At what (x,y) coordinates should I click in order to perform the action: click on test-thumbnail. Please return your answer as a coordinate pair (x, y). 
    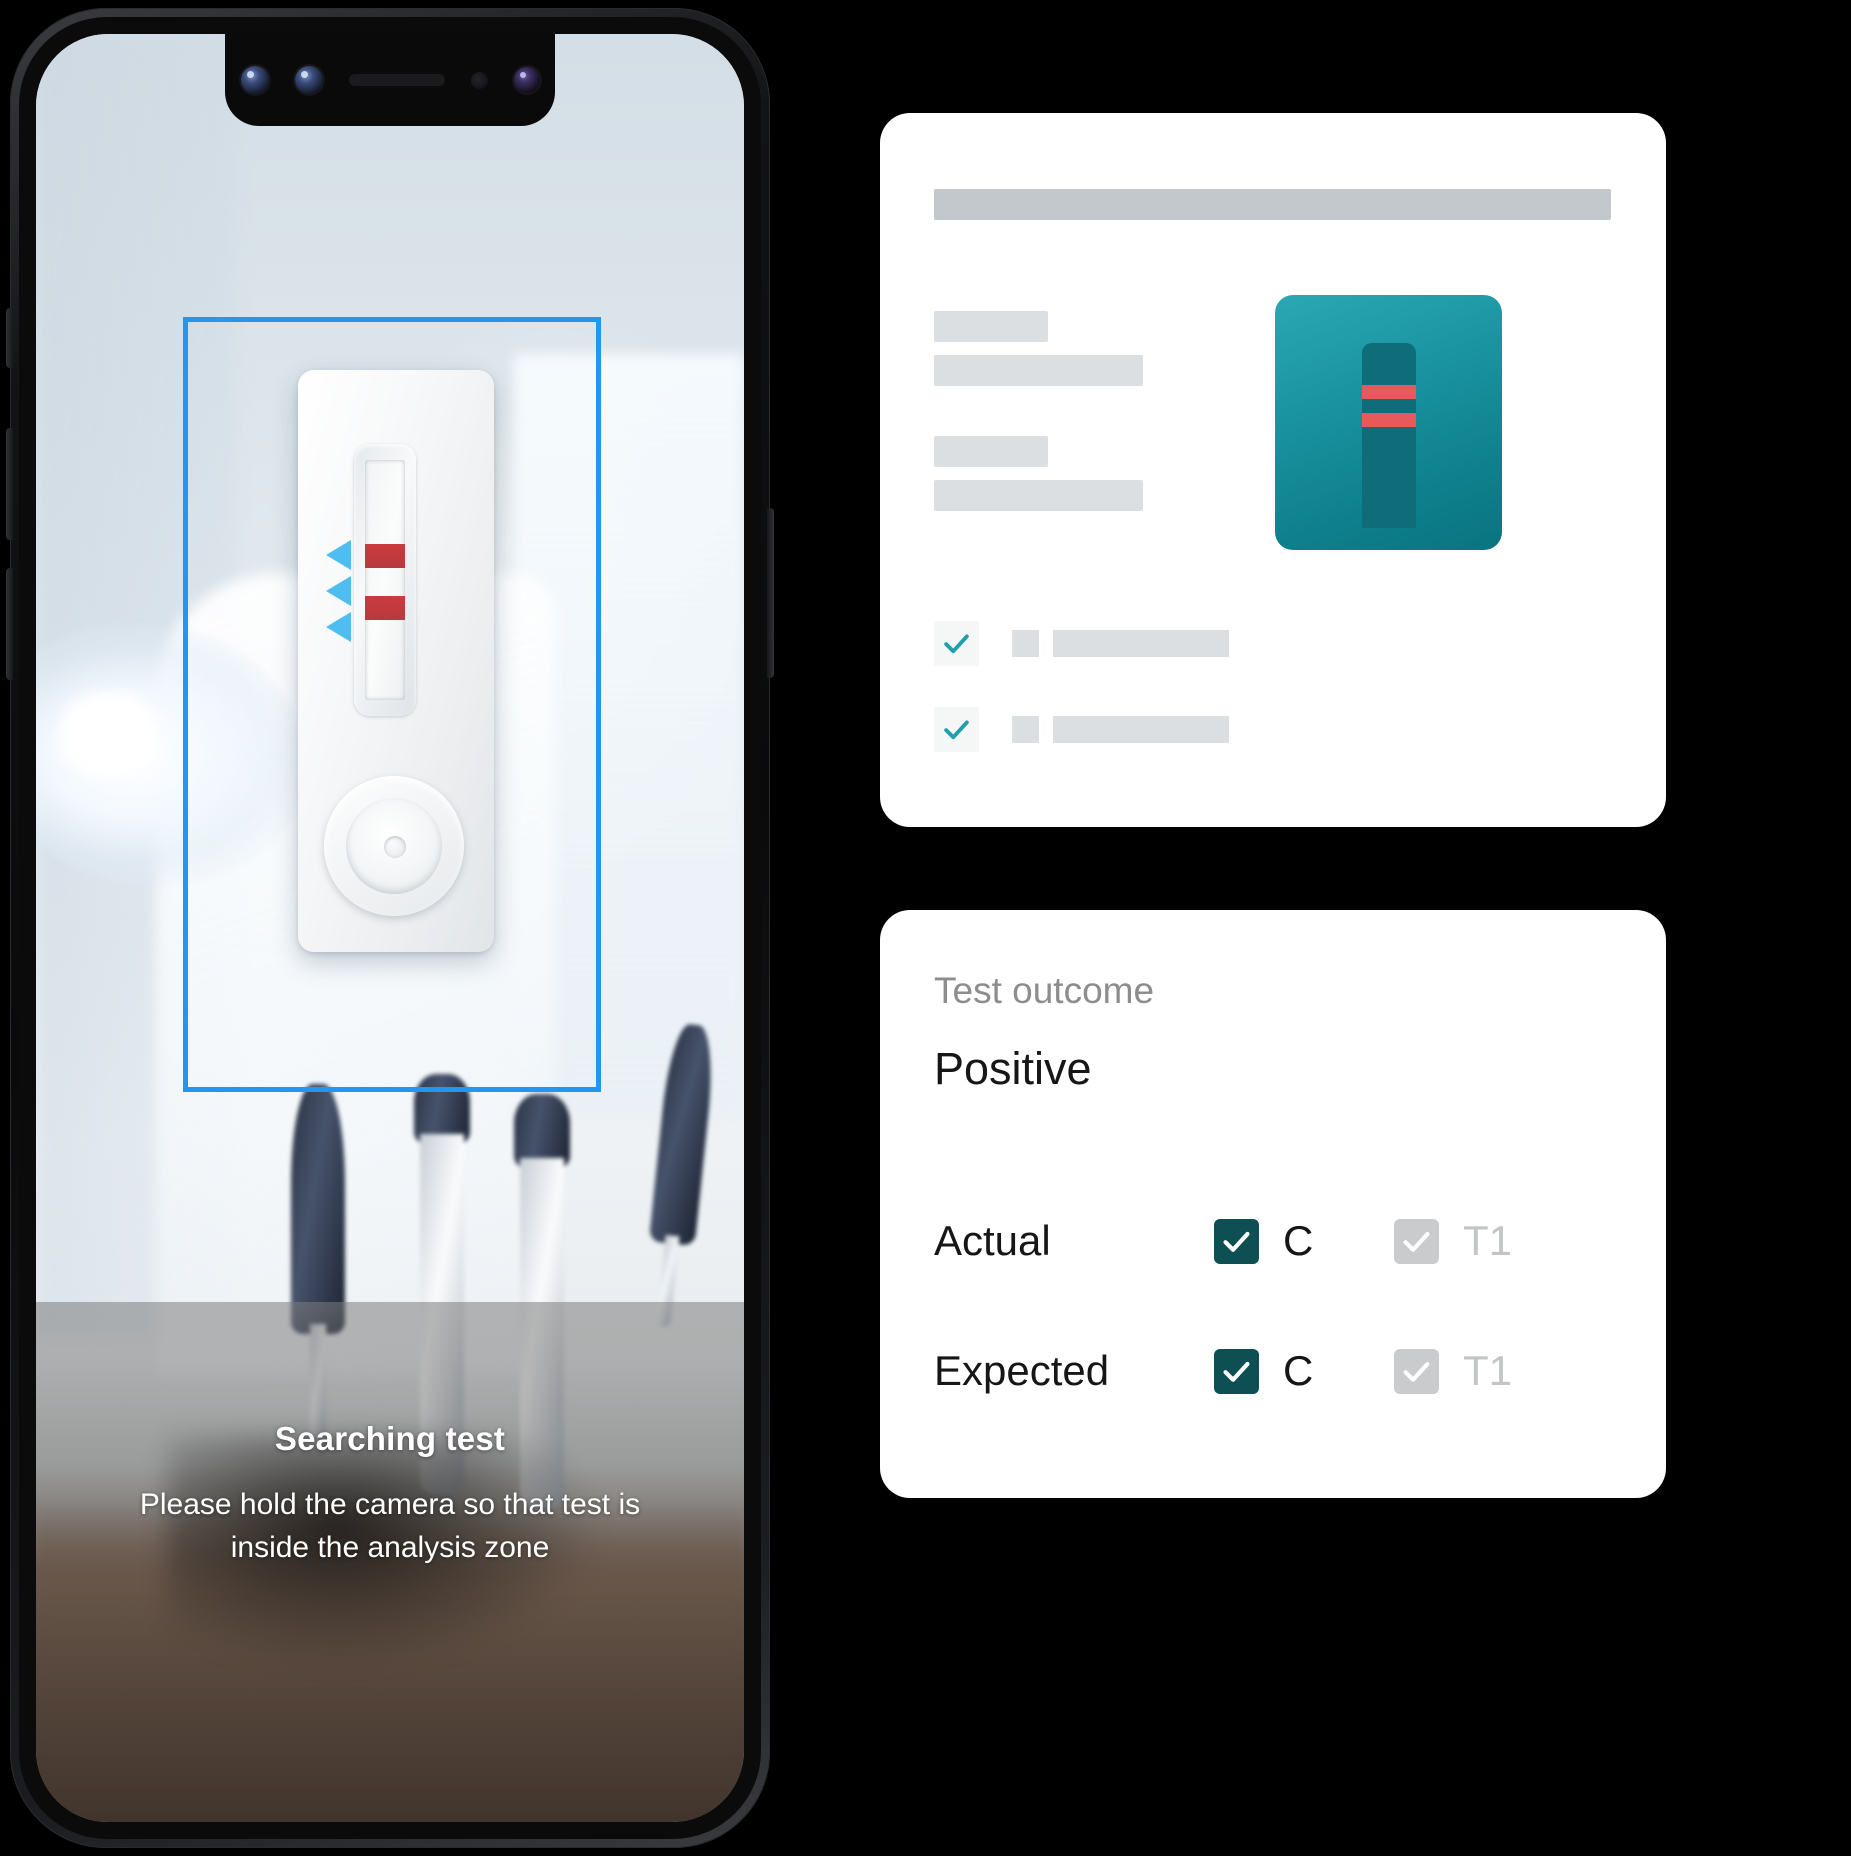
    Looking at the image, I should click on (1388, 422).